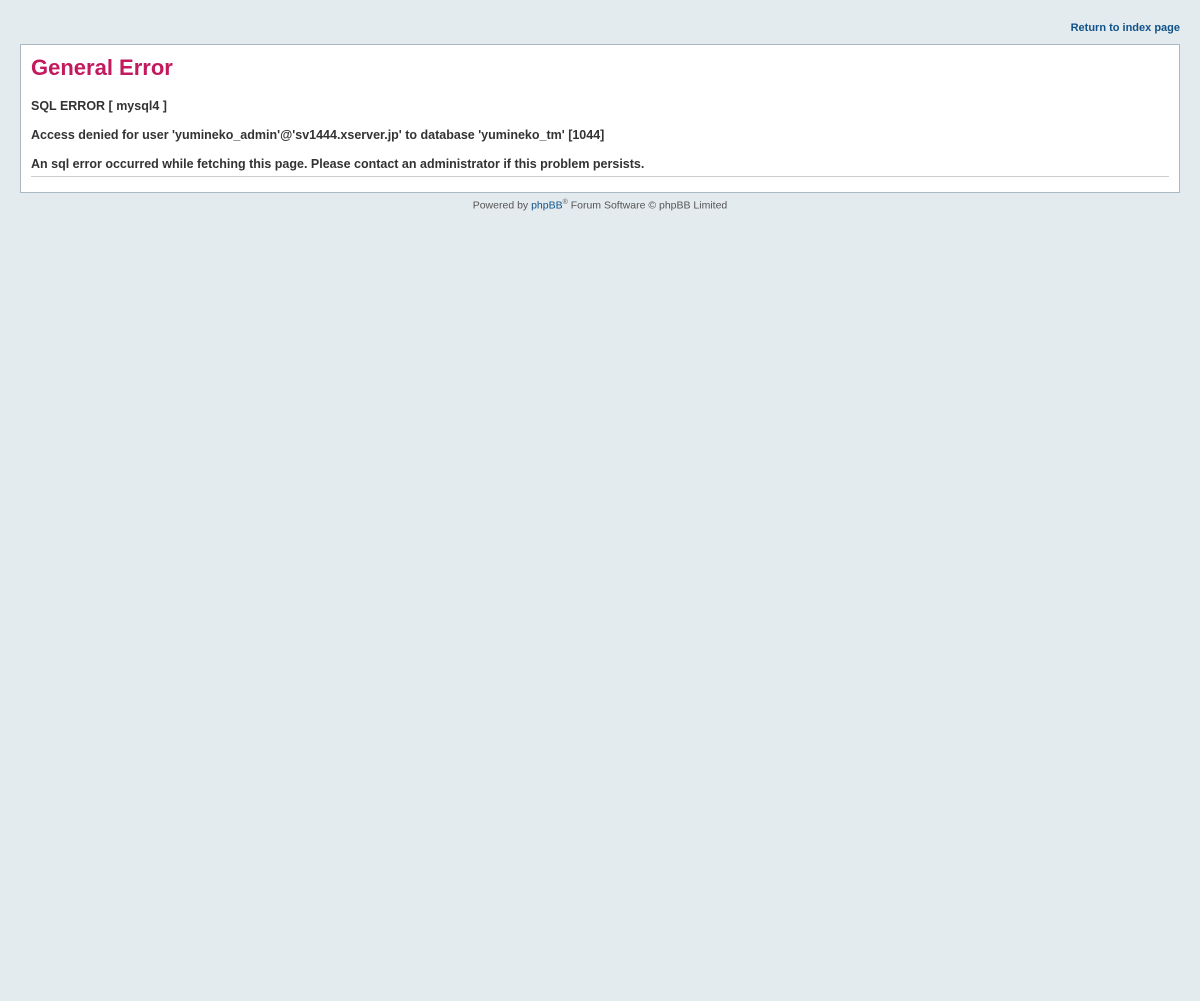 This screenshot has width=1200, height=1001. I want to click on top-nav: Return to index page, so click(1125, 28).